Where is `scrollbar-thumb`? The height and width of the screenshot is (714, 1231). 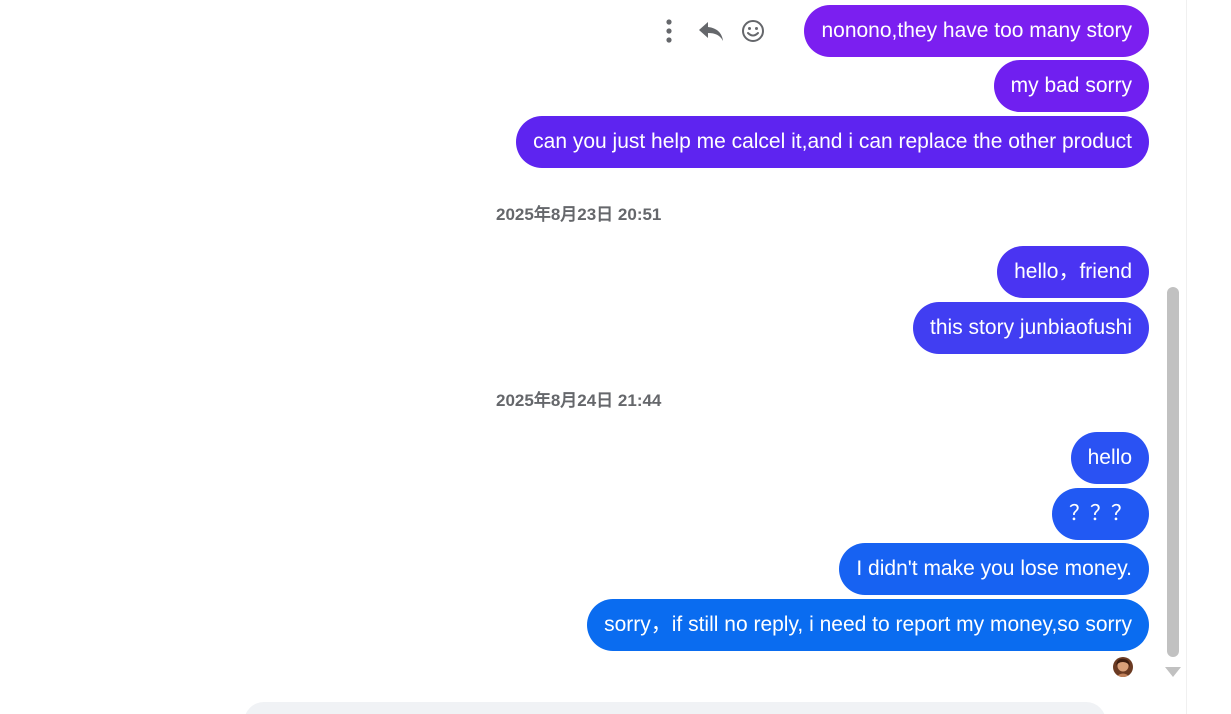 scrollbar-thumb is located at coordinates (1173, 472).